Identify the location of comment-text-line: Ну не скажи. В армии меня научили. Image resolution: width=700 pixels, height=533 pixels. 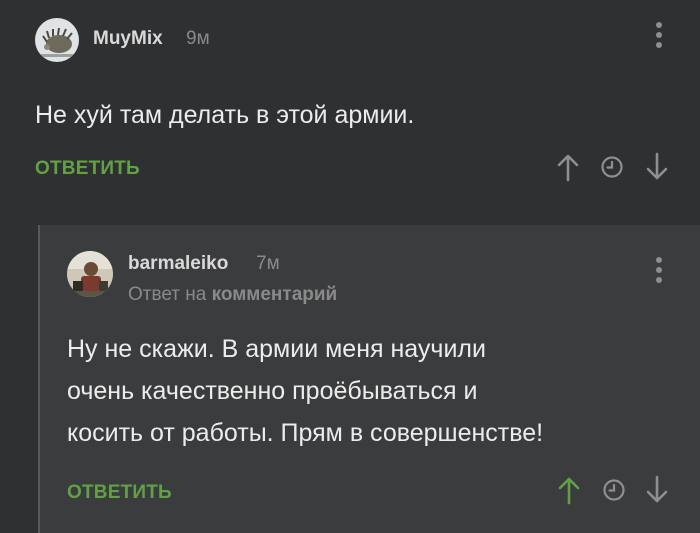
(276, 349).